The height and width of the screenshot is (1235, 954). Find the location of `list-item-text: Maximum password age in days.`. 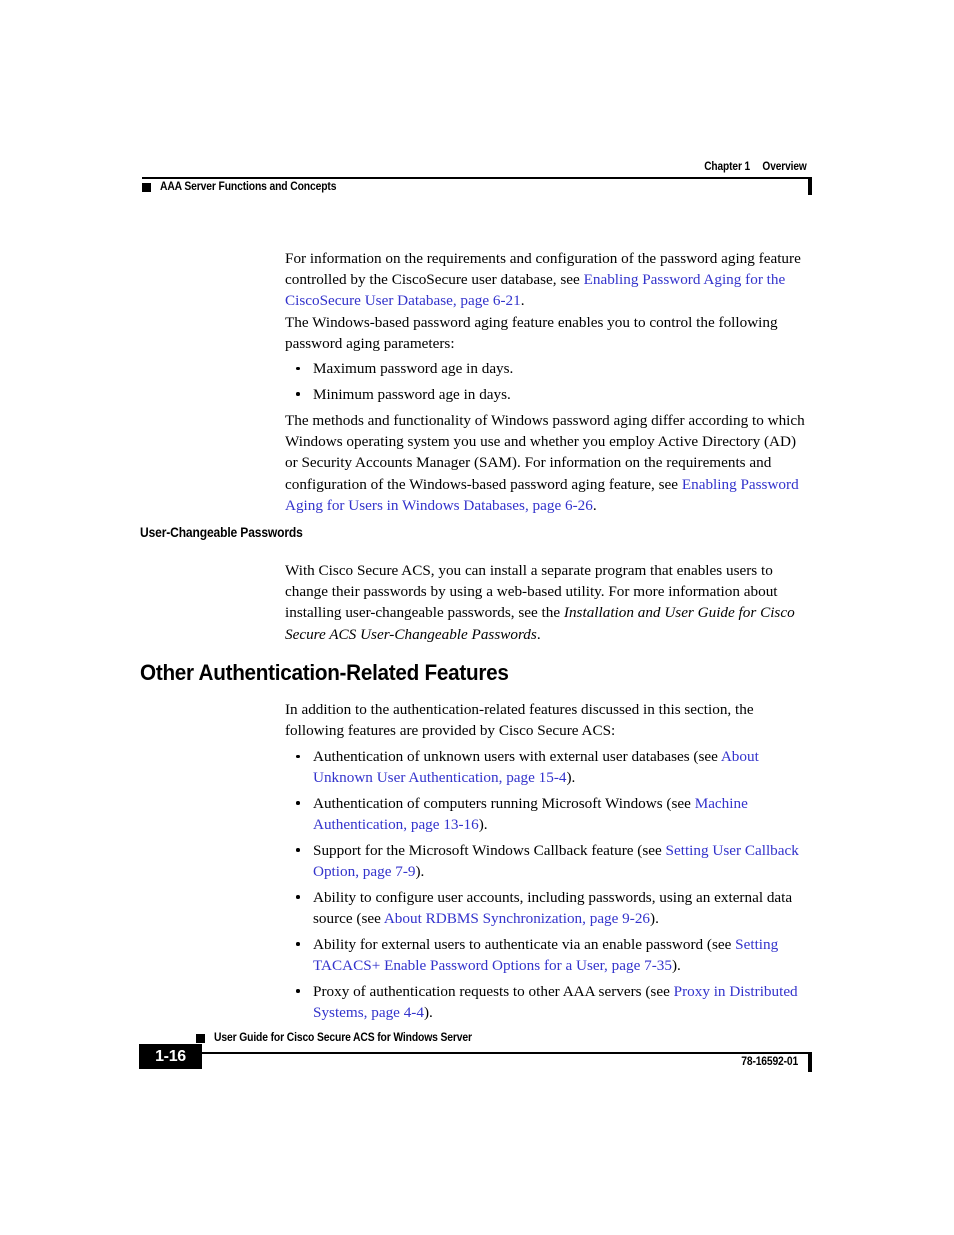

list-item-text: Maximum password age in days. is located at coordinates (413, 368).